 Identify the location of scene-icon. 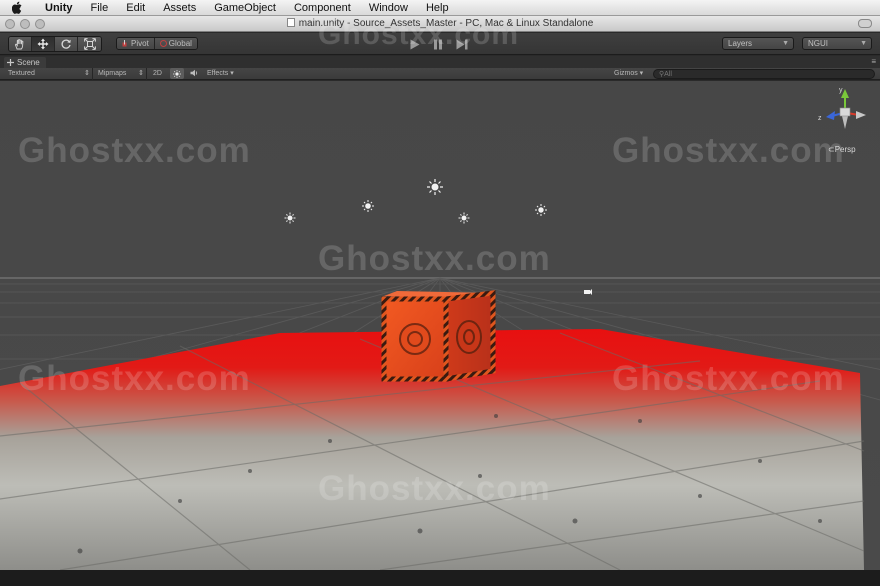
(10, 62).